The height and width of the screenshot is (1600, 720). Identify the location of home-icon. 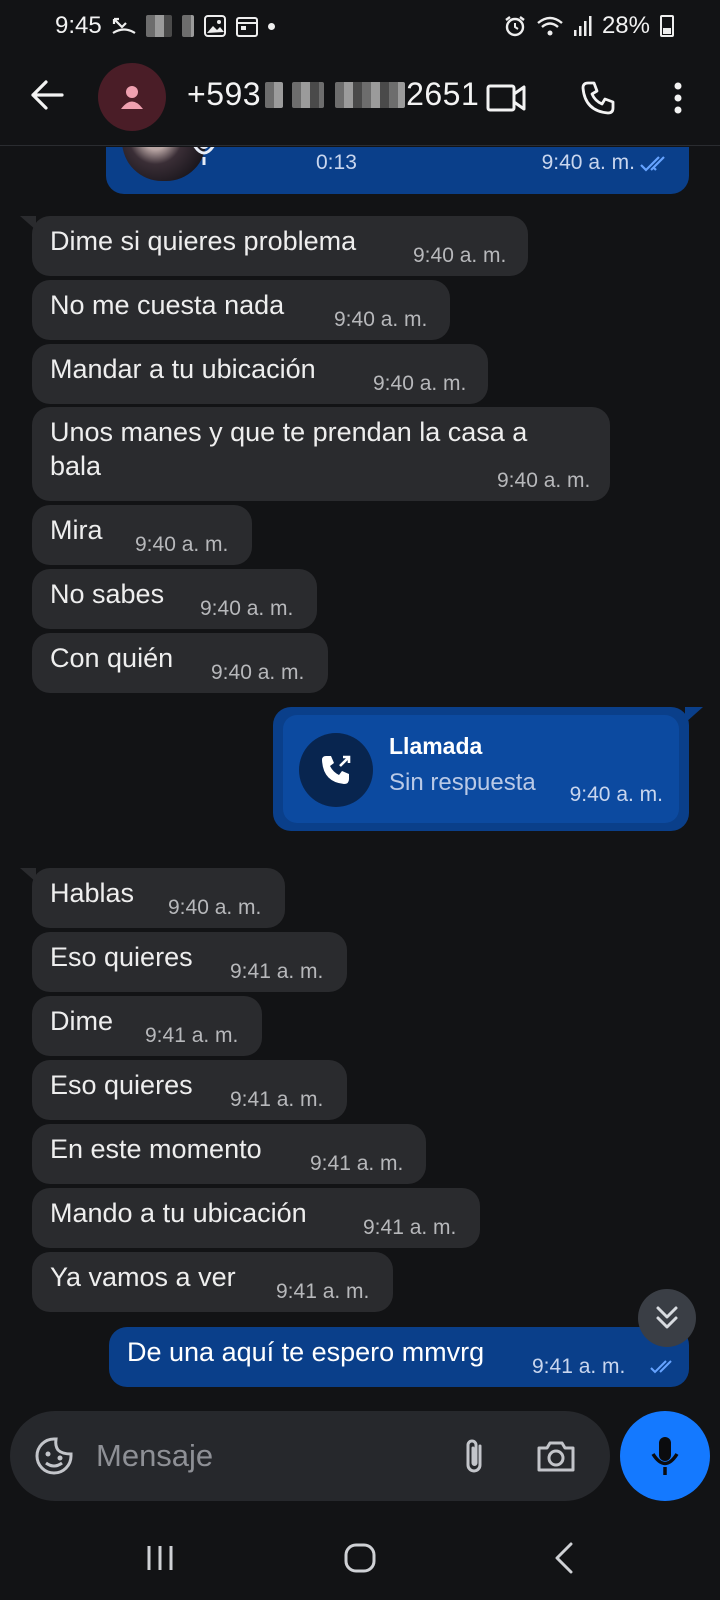
(360, 1558).